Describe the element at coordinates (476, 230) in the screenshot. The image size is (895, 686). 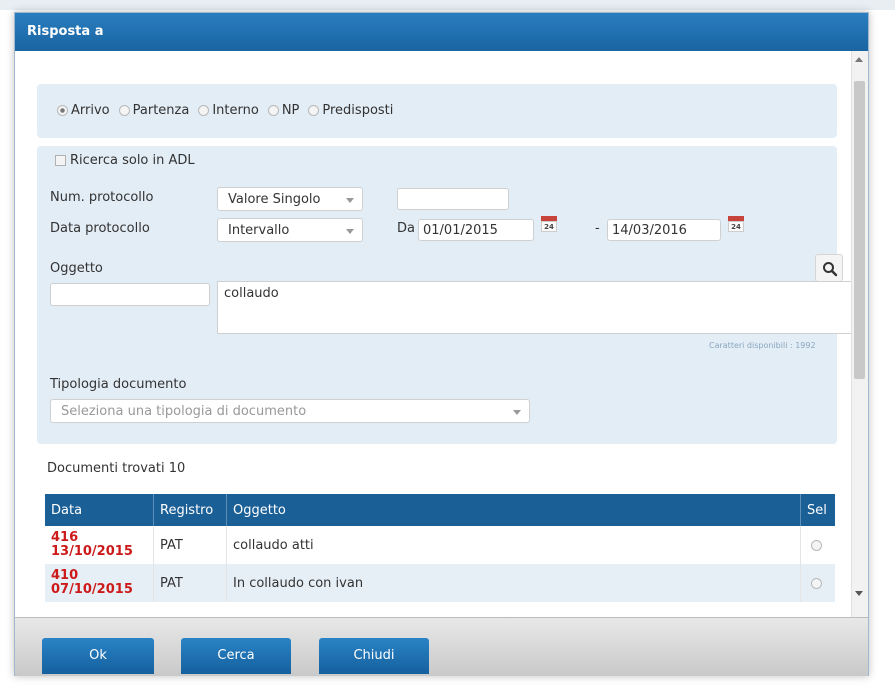
I see `date-from-input: 01/01/2015` at that location.